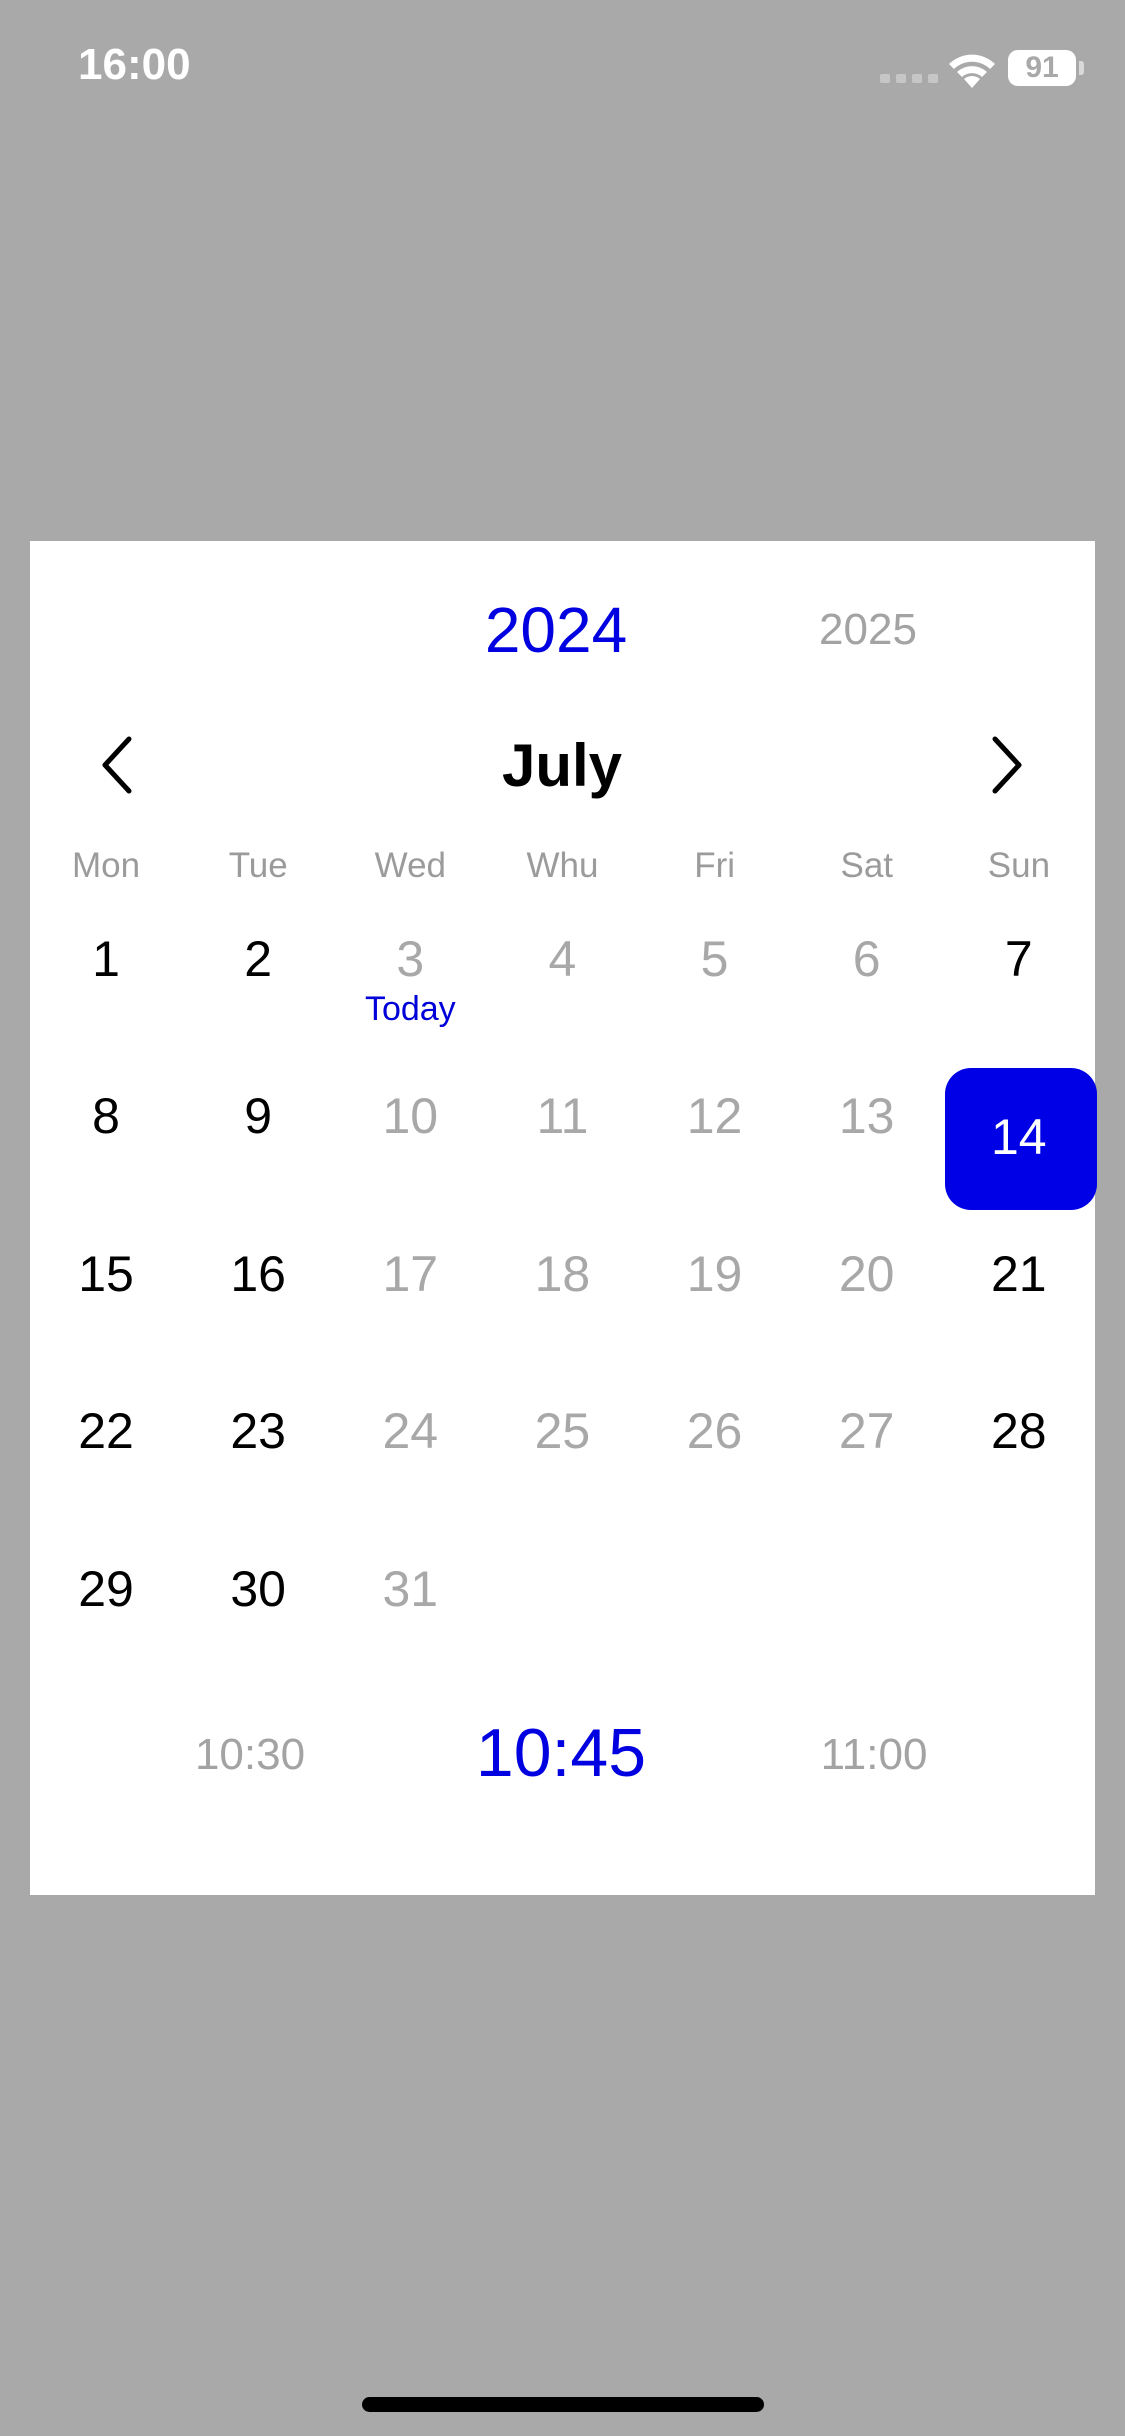 The width and height of the screenshot is (1125, 2436). I want to click on time-option-1100: 11:00, so click(874, 1755).